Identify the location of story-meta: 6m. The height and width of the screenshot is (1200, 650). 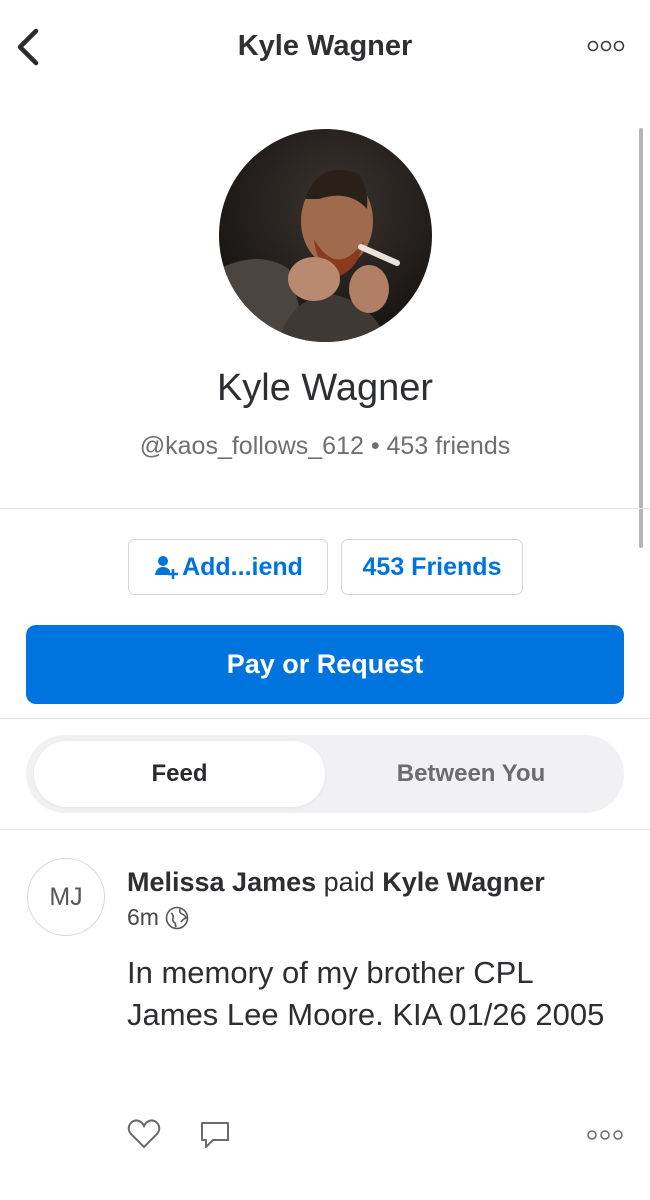
(158, 917).